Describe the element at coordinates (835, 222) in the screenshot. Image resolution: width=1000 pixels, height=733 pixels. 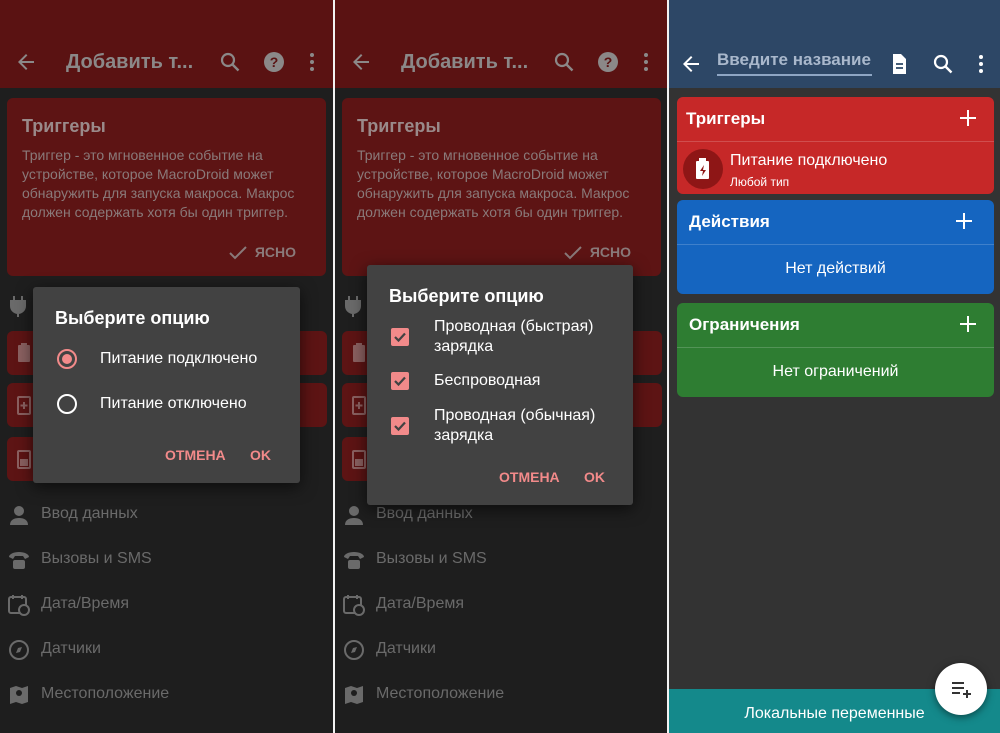
I see `actions-header: Действия` at that location.